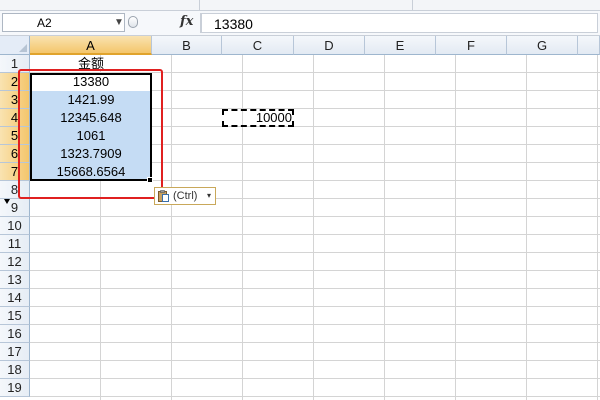 The height and width of the screenshot is (400, 600). What do you see at coordinates (400, 45) in the screenshot?
I see `column-header-e: E` at bounding box center [400, 45].